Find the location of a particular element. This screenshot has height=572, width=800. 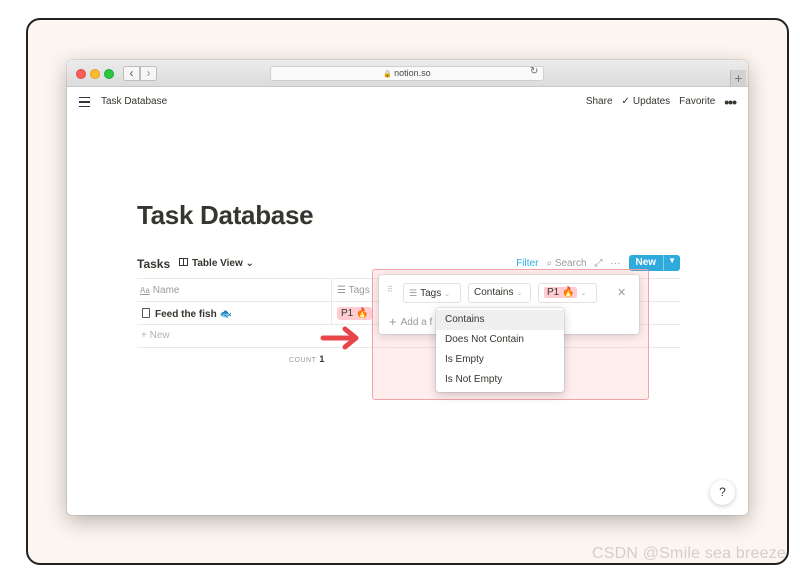

minimize-window-button is located at coordinates (95, 74).